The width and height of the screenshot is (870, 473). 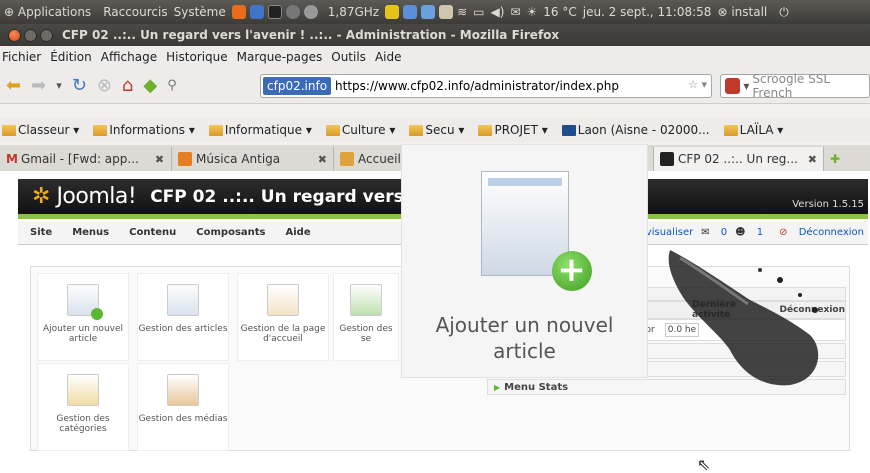 What do you see at coordinates (714, 232) in the screenshot?
I see `messages-count: ✉ 0` at bounding box center [714, 232].